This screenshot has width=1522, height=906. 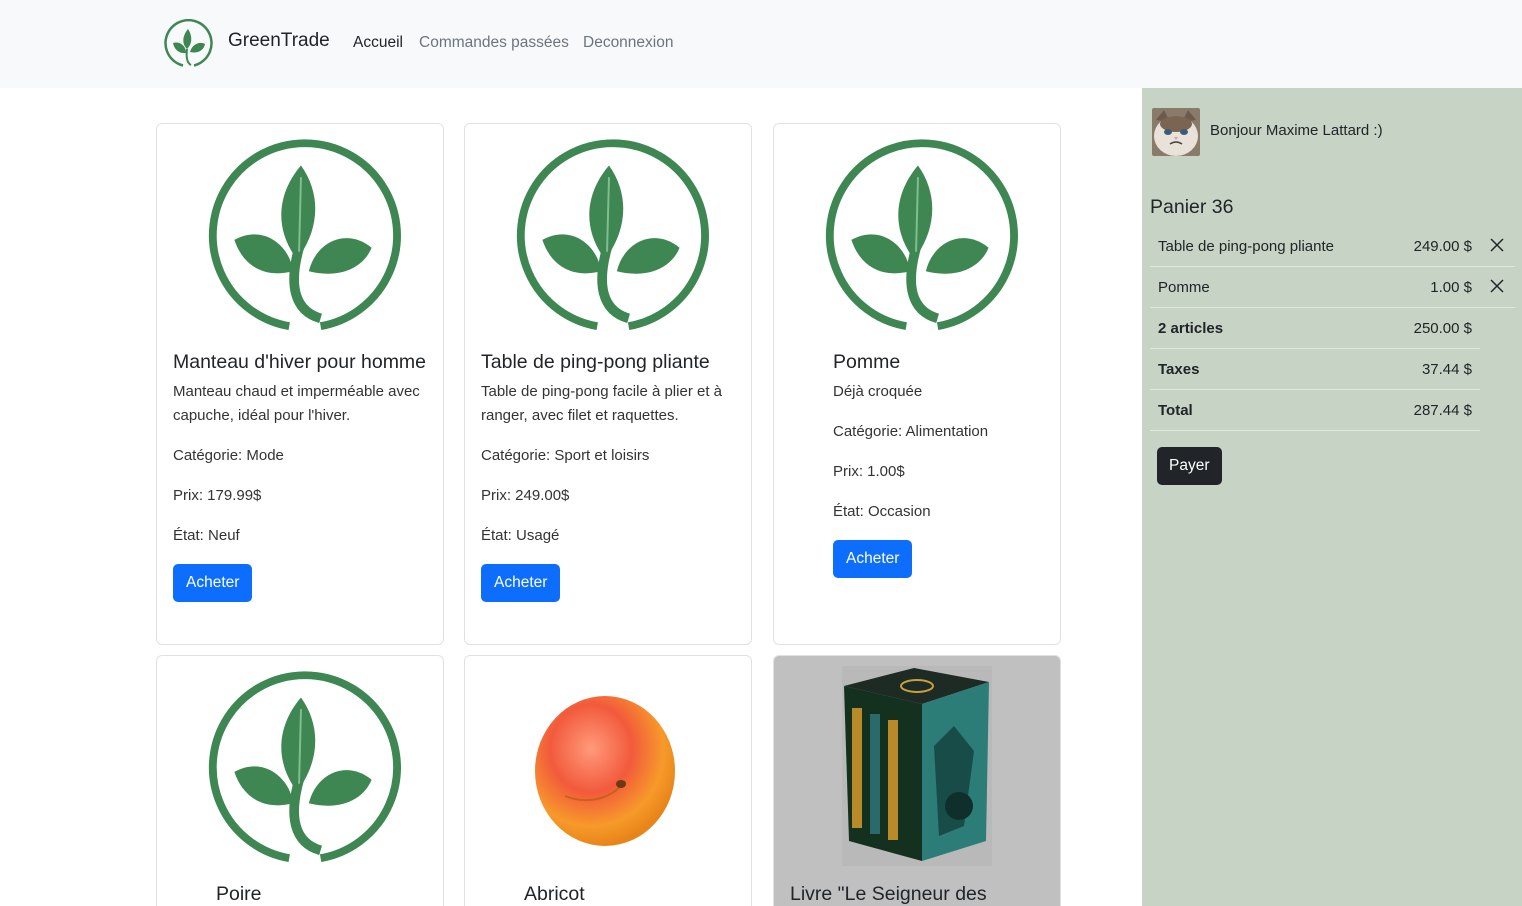 I want to click on product-card: Abricot, so click(x=608, y=780).